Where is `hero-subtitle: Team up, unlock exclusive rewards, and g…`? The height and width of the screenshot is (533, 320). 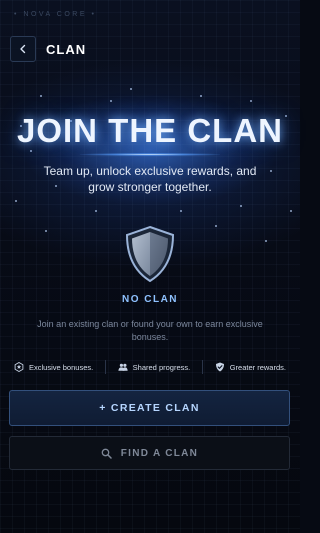
hero-subtitle: Team up, unlock exclusive rewards, and g… is located at coordinates (150, 179).